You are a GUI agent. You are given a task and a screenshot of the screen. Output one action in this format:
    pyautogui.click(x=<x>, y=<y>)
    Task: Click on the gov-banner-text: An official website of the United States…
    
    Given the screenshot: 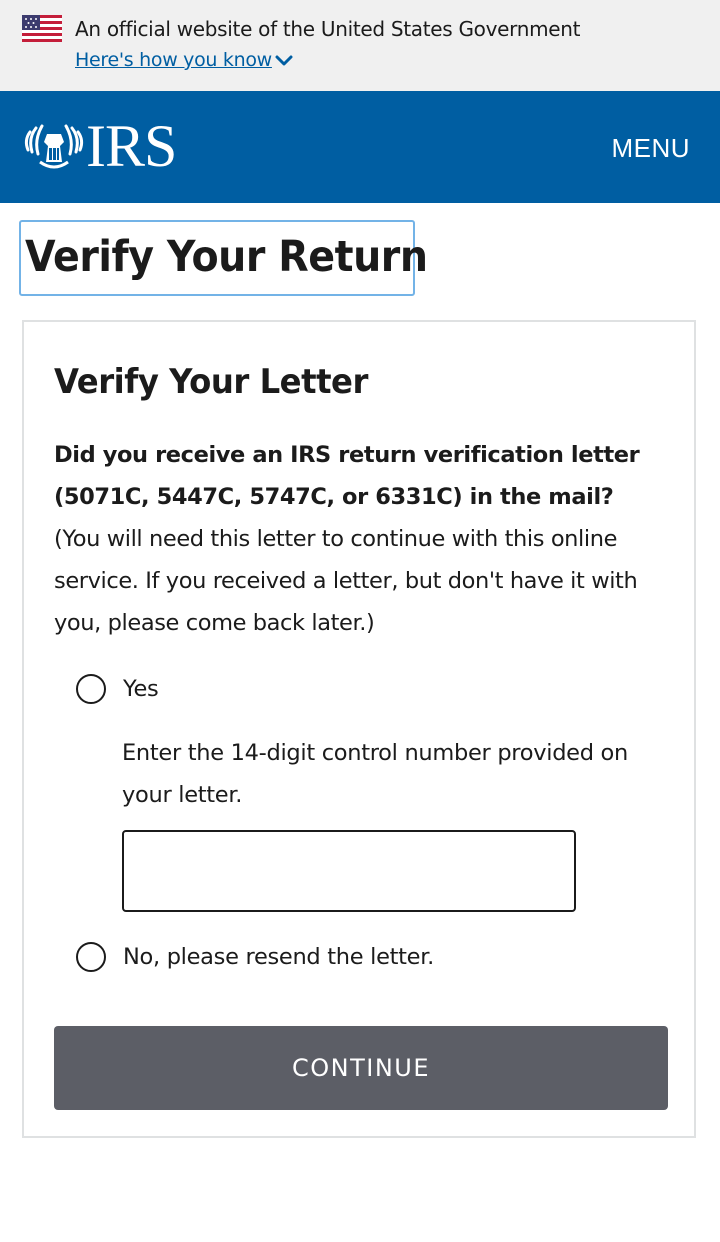 What is the action you would take?
    pyautogui.click(x=328, y=29)
    